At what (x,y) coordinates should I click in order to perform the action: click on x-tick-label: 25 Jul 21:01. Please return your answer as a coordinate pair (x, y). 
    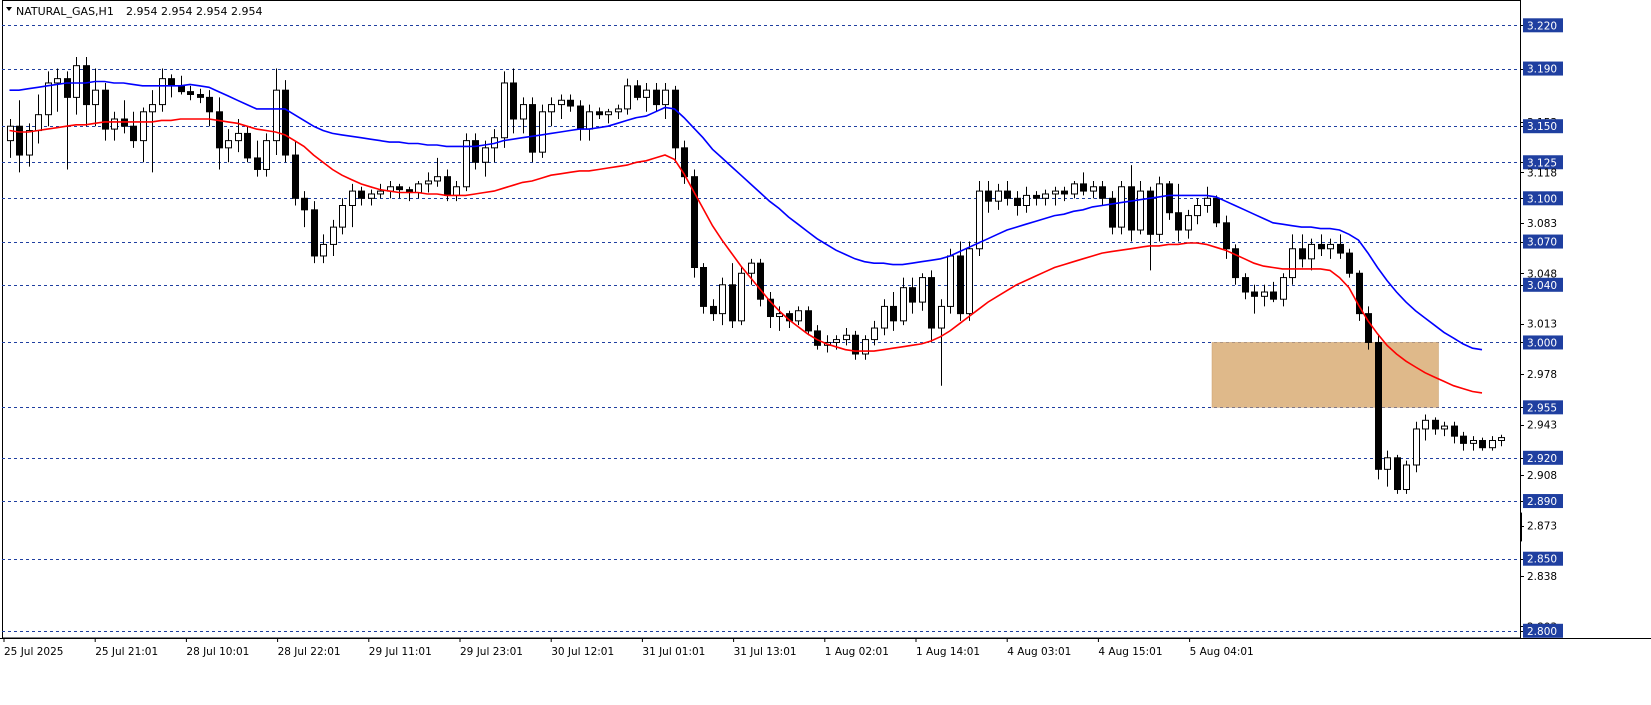
    Looking at the image, I should click on (126, 652).